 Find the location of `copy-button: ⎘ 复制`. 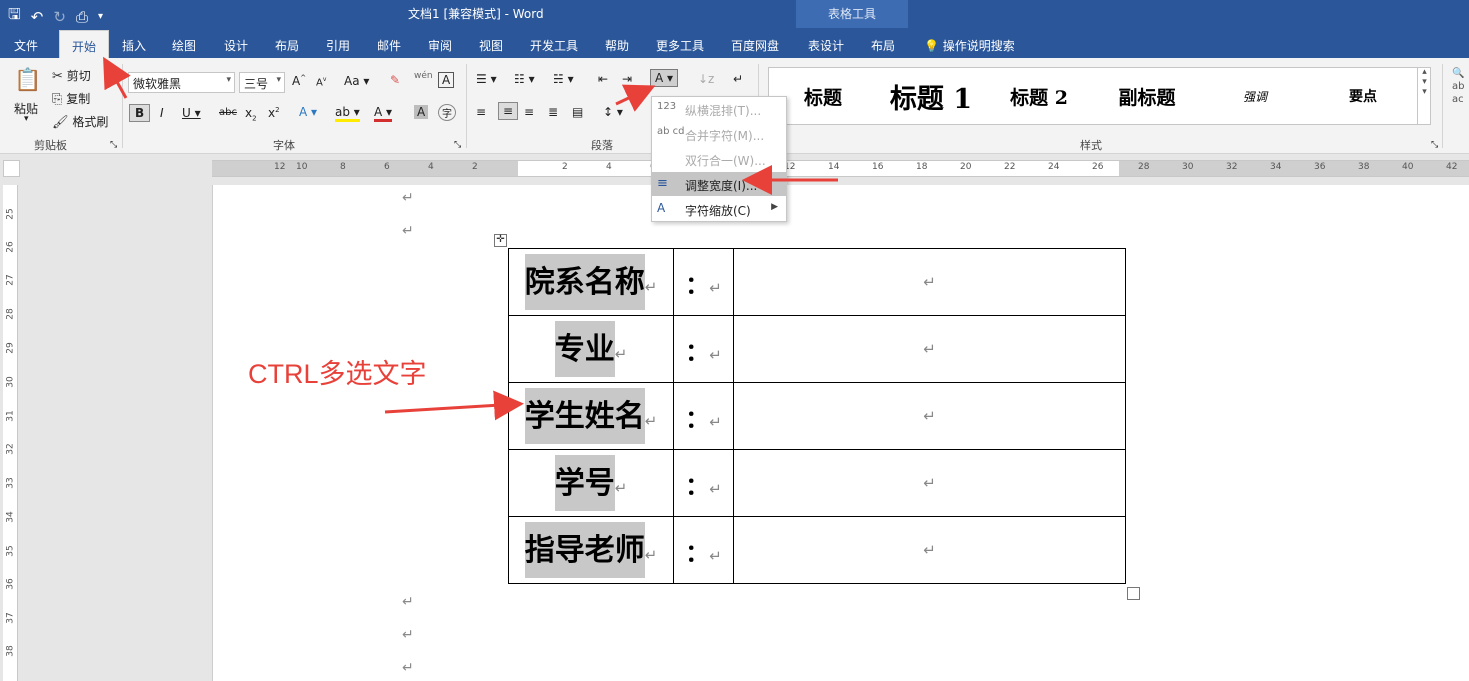

copy-button: ⎘ 复制 is located at coordinates (71, 98).